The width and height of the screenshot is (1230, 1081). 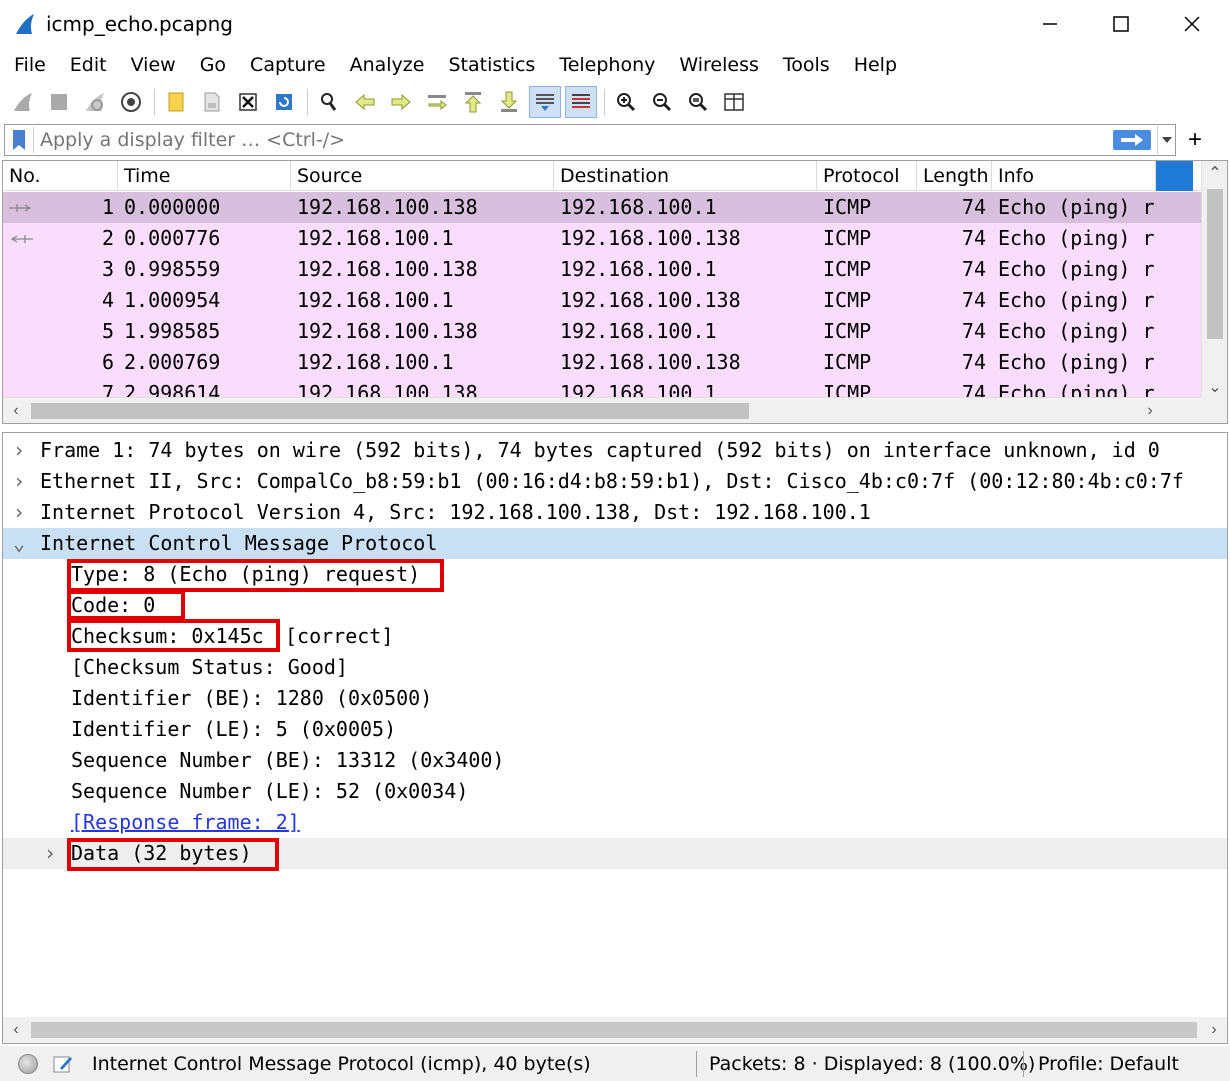 What do you see at coordinates (954, 176) in the screenshot?
I see `column-header-length: Length` at bounding box center [954, 176].